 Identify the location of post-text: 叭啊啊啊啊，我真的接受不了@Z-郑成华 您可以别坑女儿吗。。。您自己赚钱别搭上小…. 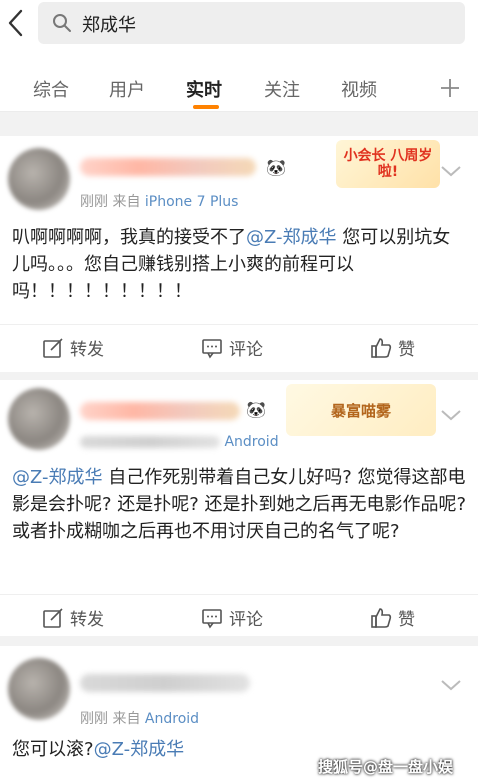
(240, 264).